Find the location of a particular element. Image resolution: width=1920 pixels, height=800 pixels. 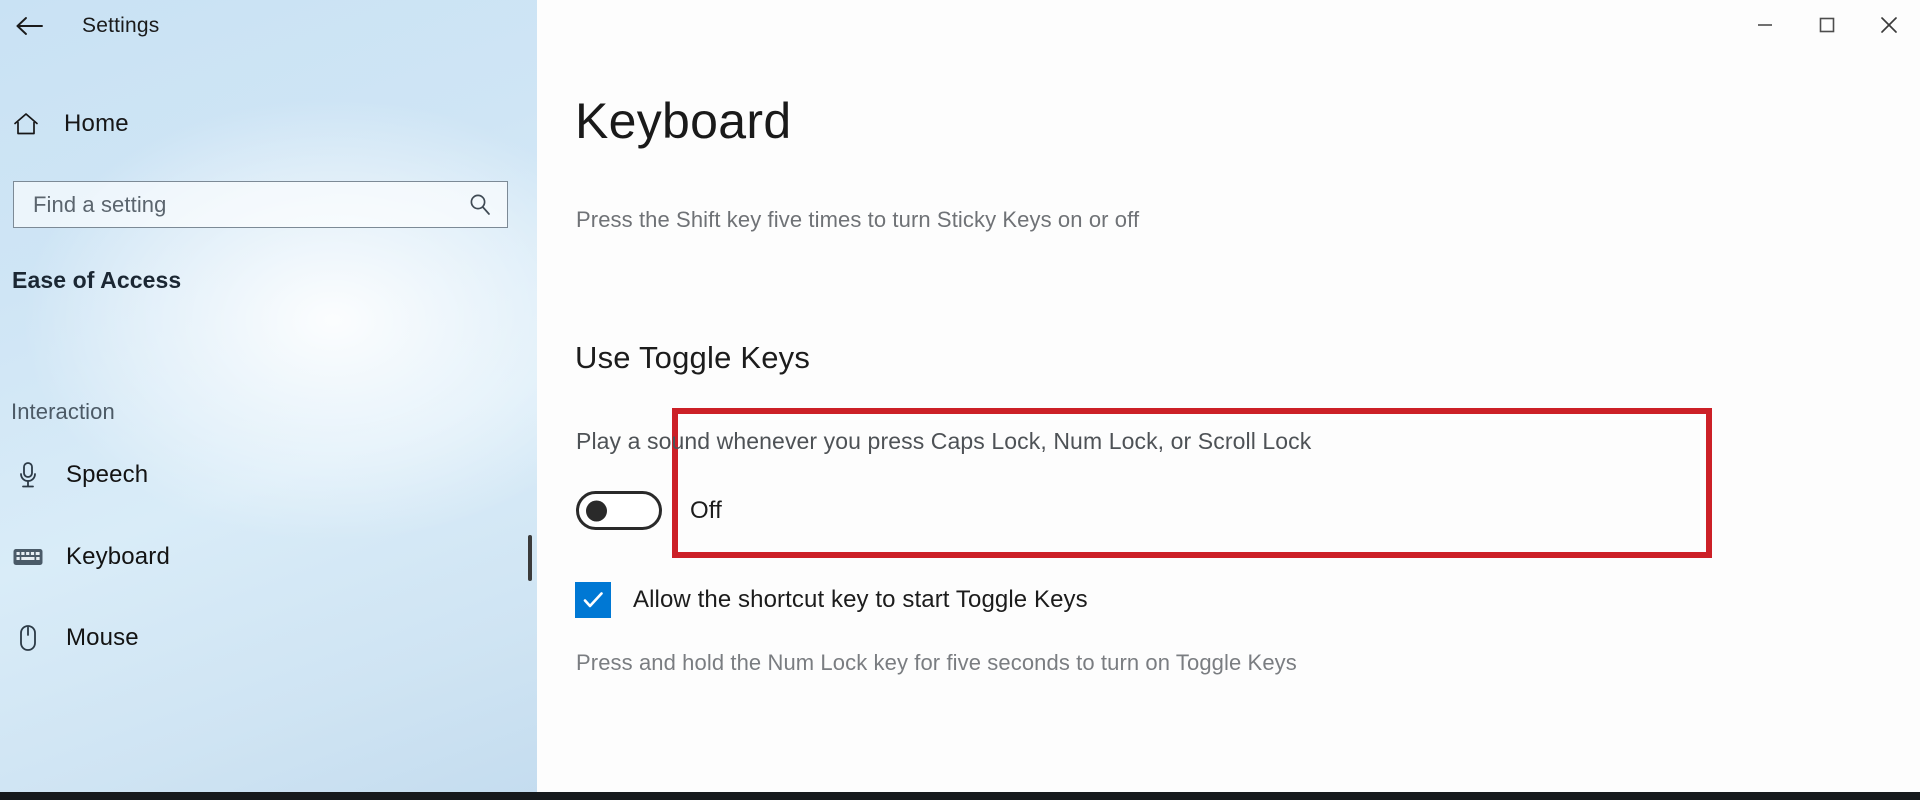

sidebar-group-header: Ease of Access is located at coordinates (97, 280).